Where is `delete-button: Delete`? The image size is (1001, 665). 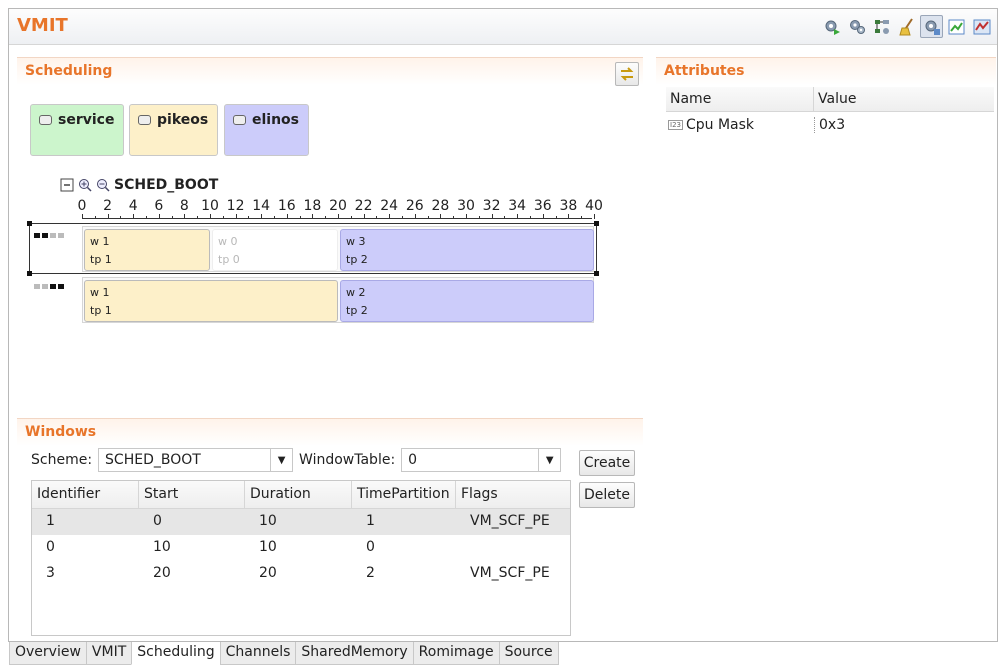
delete-button: Delete is located at coordinates (607, 495).